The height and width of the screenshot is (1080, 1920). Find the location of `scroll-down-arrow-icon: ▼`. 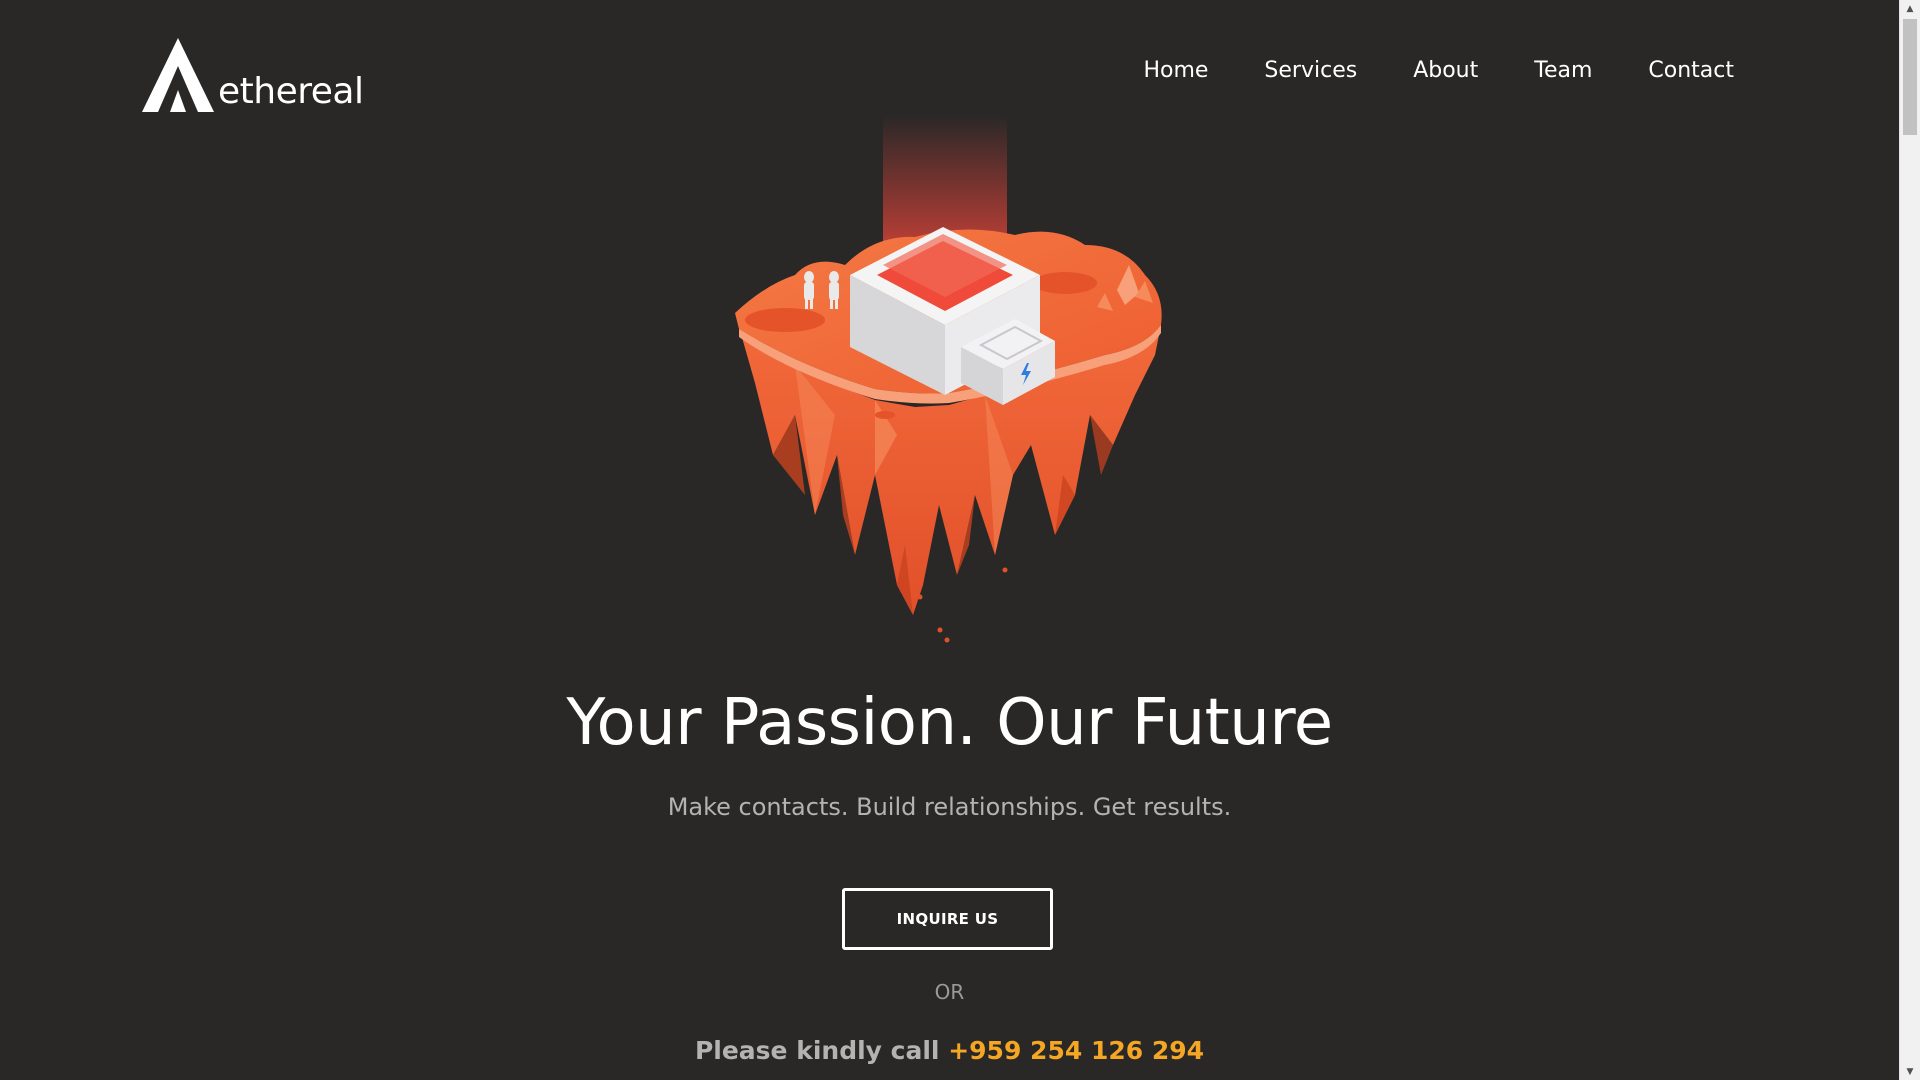

scroll-down-arrow-icon: ▼ is located at coordinates (1910, 1071).